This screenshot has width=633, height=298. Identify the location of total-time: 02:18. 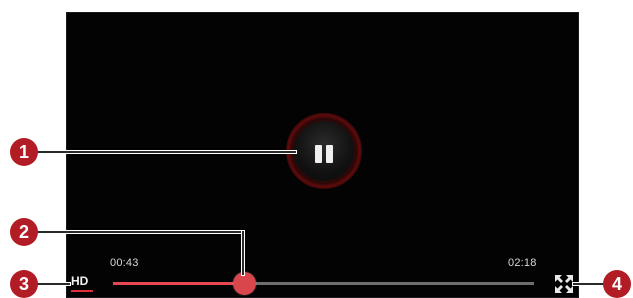
(522, 263).